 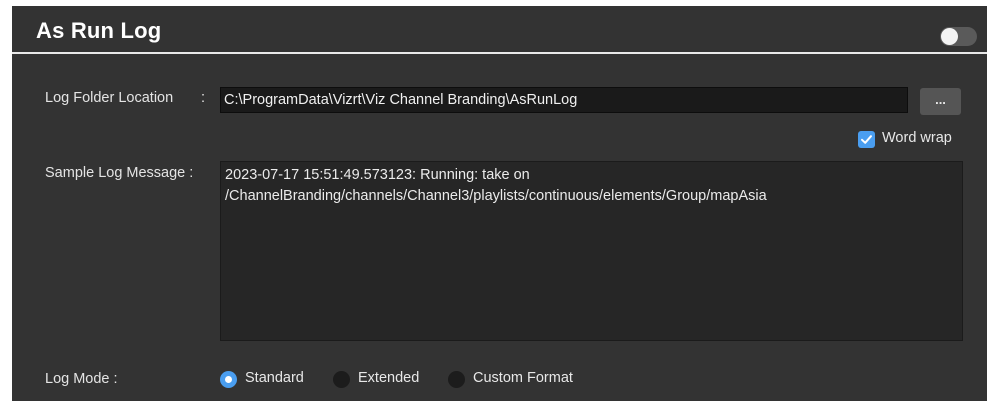 I want to click on word-wrap-label: Word wrap, so click(x=917, y=138).